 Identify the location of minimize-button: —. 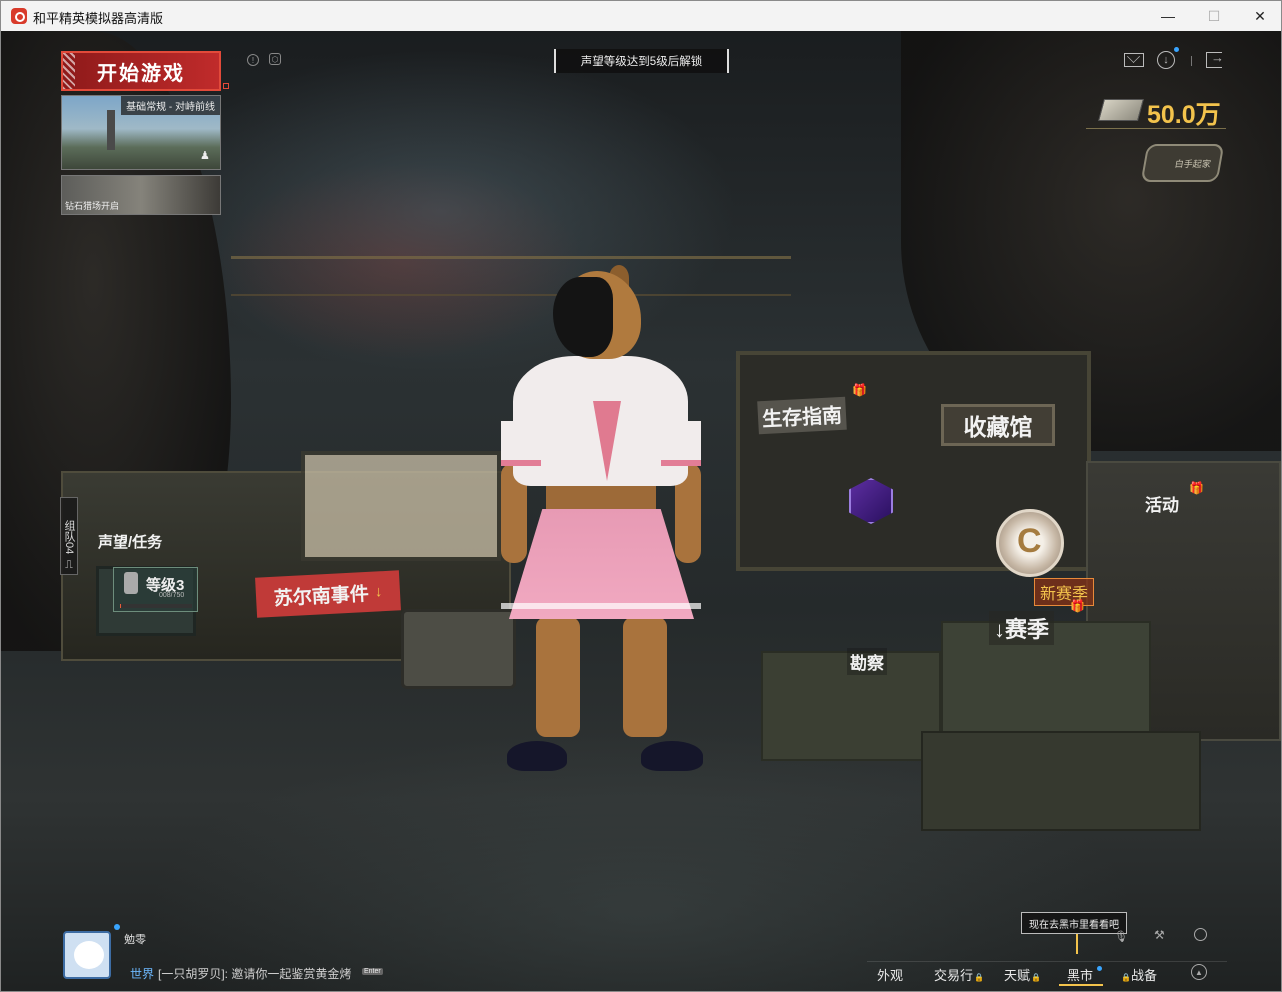
(1168, 16).